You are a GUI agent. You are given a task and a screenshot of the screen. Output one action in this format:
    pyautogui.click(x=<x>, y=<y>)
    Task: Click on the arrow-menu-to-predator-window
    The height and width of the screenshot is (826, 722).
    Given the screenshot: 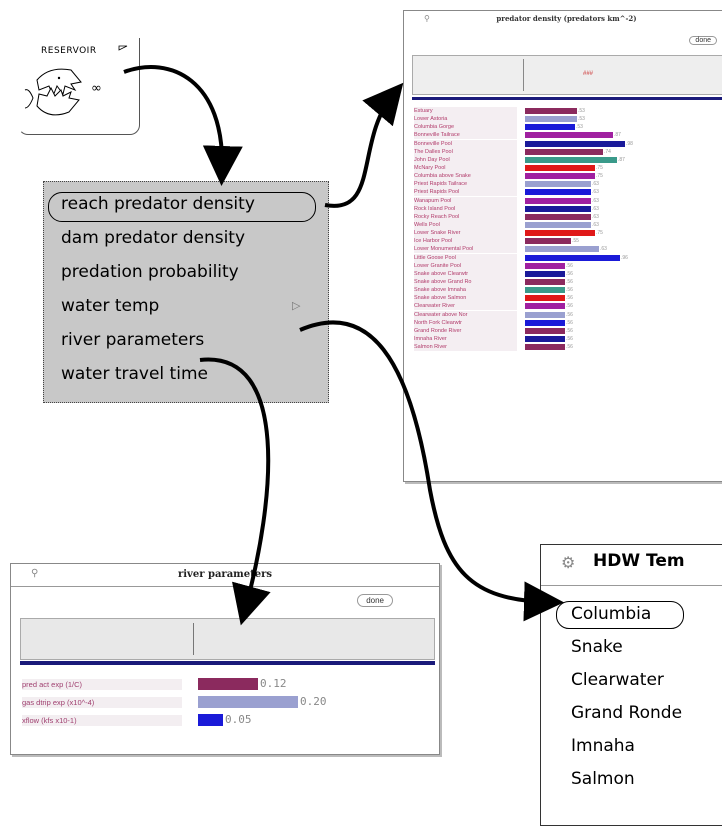 What is the action you would take?
    pyautogui.click(x=364, y=145)
    